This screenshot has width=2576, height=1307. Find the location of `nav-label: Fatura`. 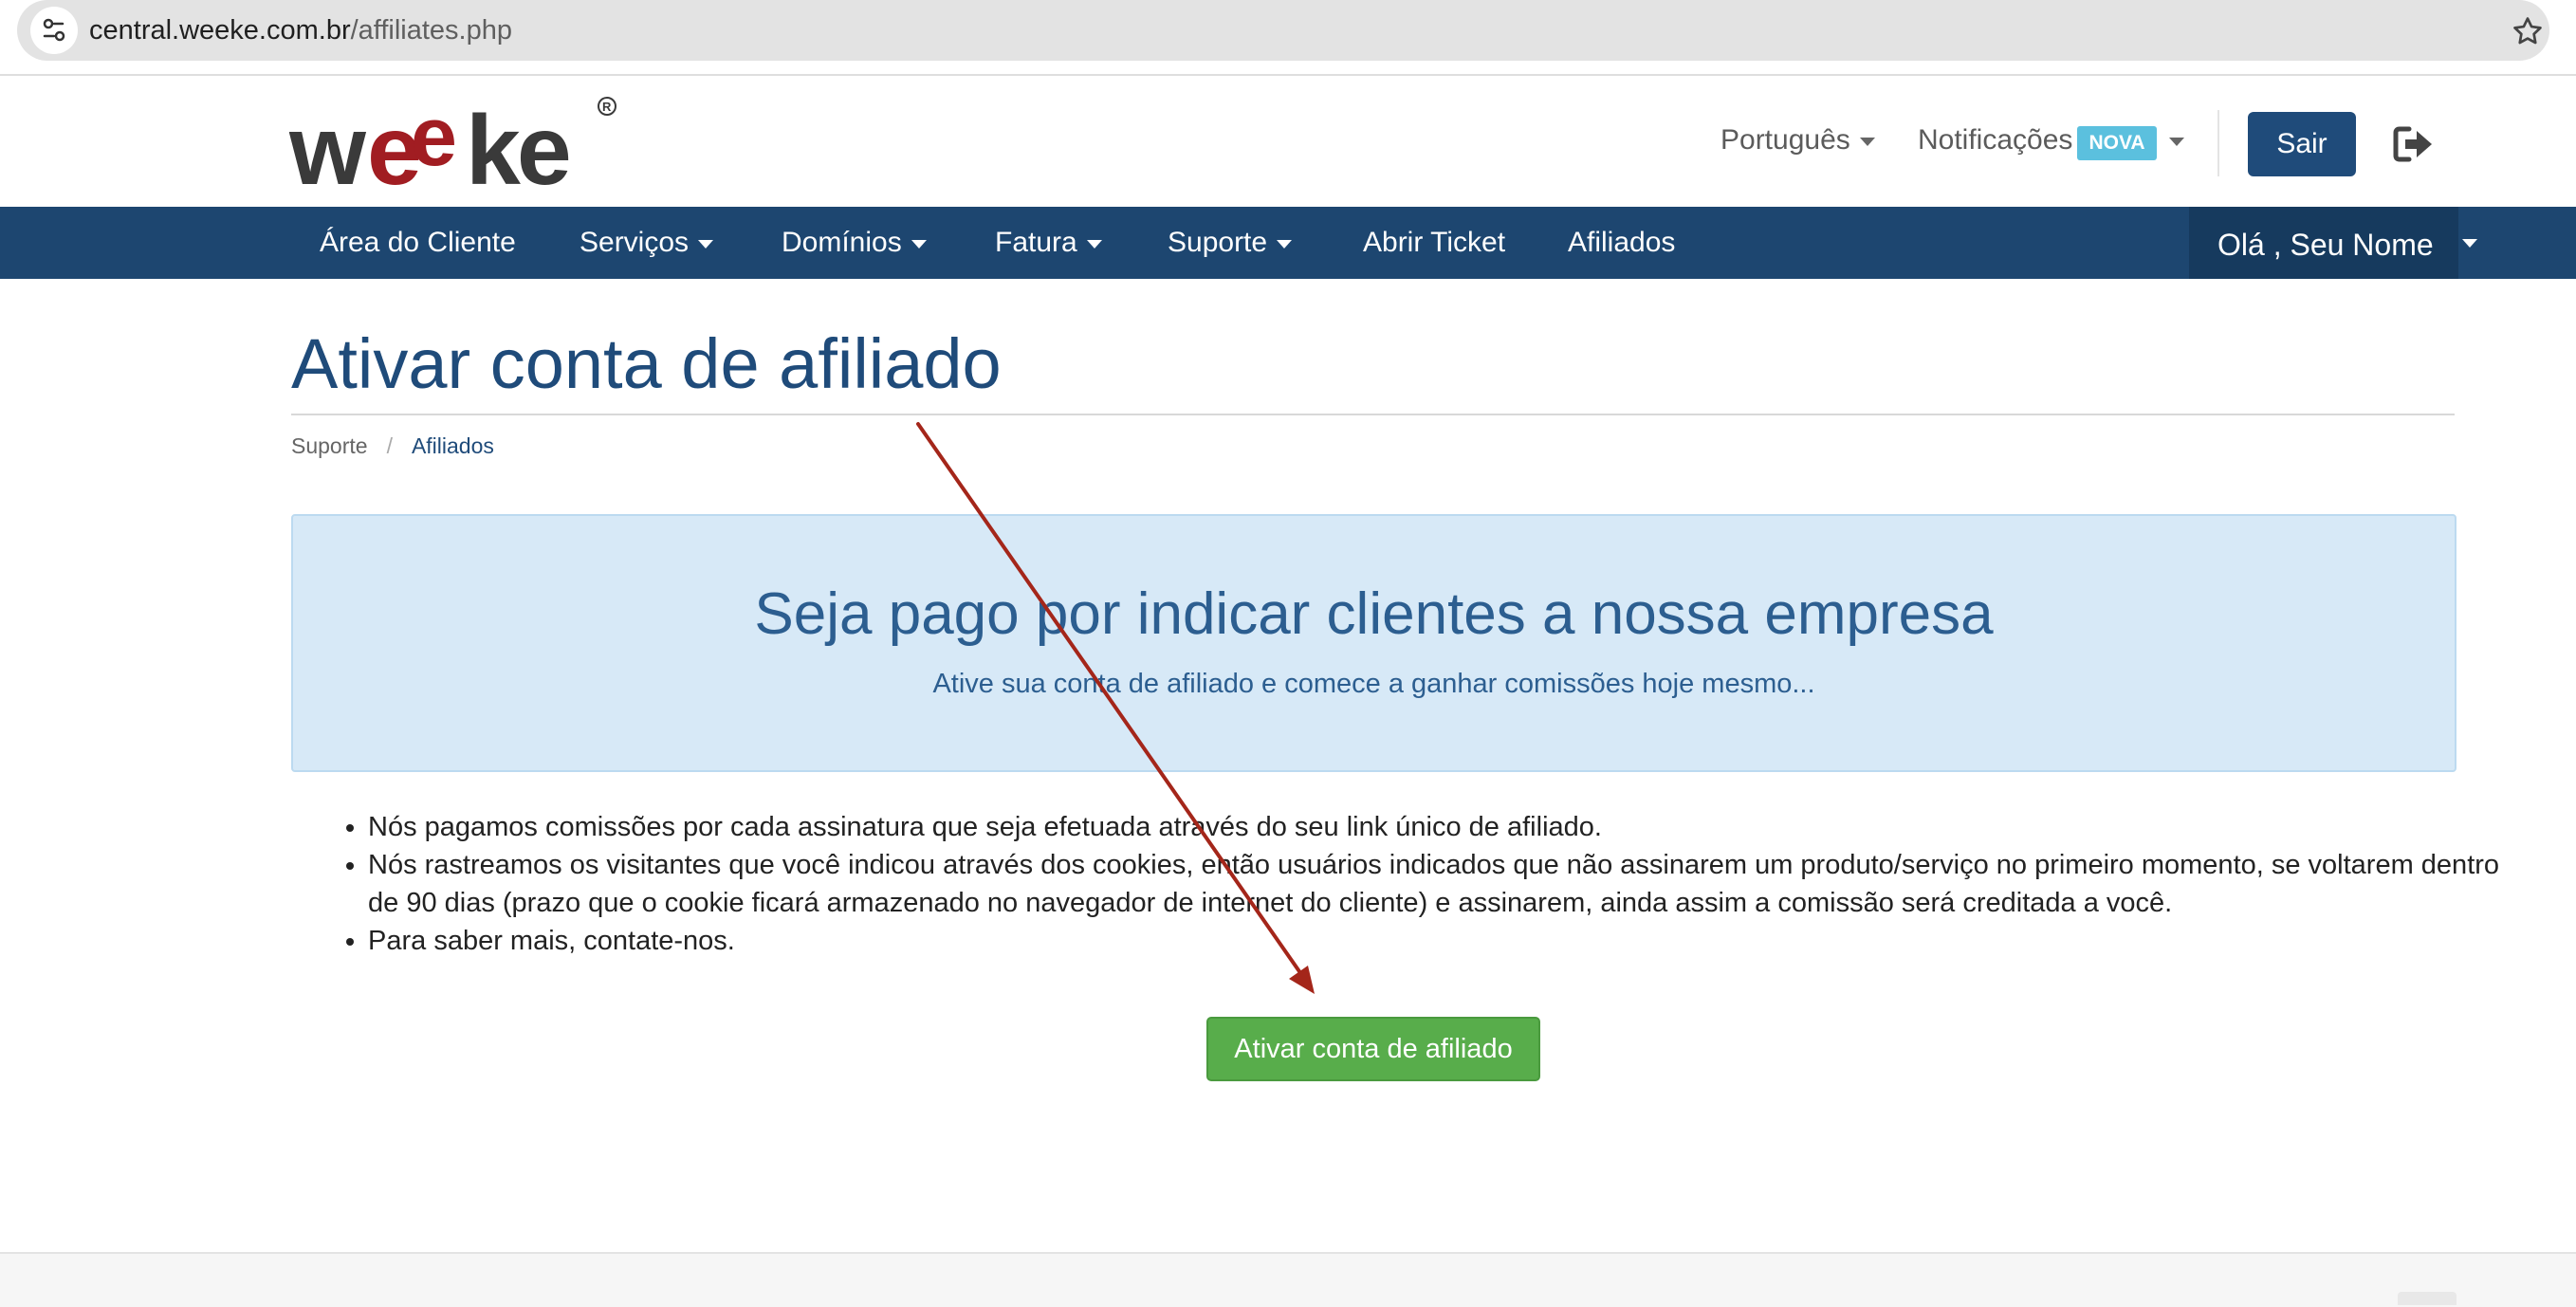

nav-label: Fatura is located at coordinates (1036, 242).